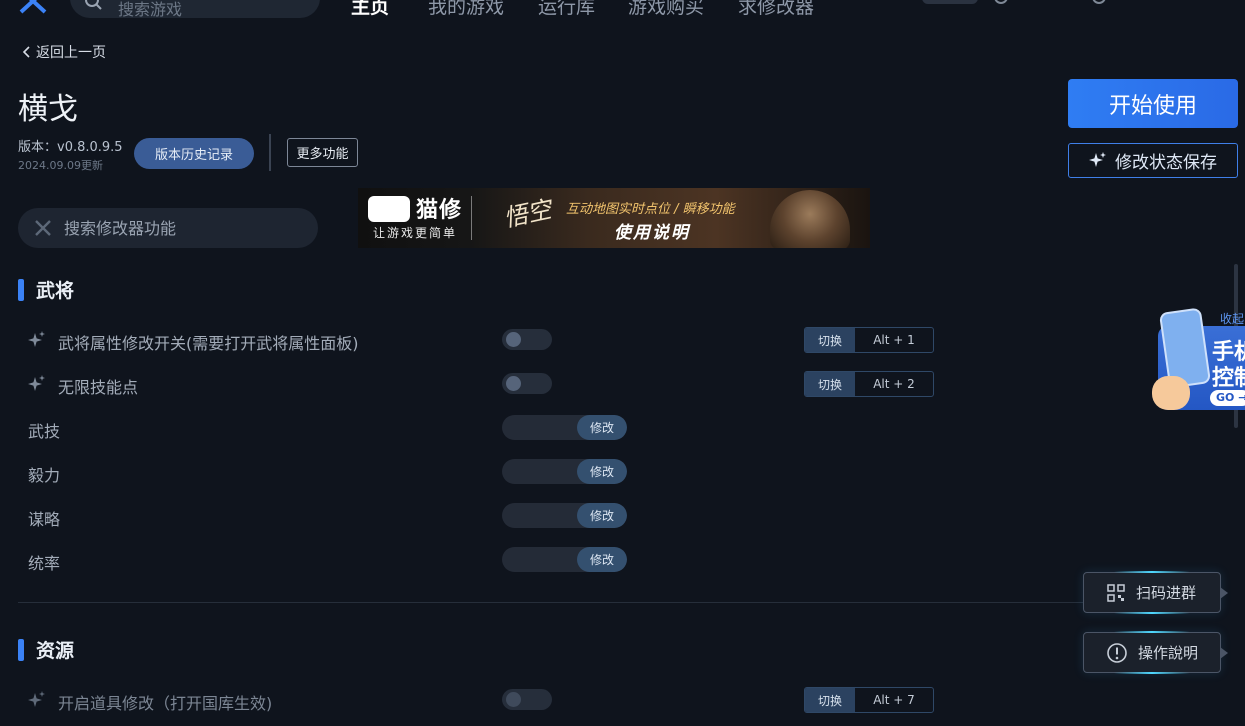  I want to click on hotkey-label: Alt + 2, so click(894, 384).